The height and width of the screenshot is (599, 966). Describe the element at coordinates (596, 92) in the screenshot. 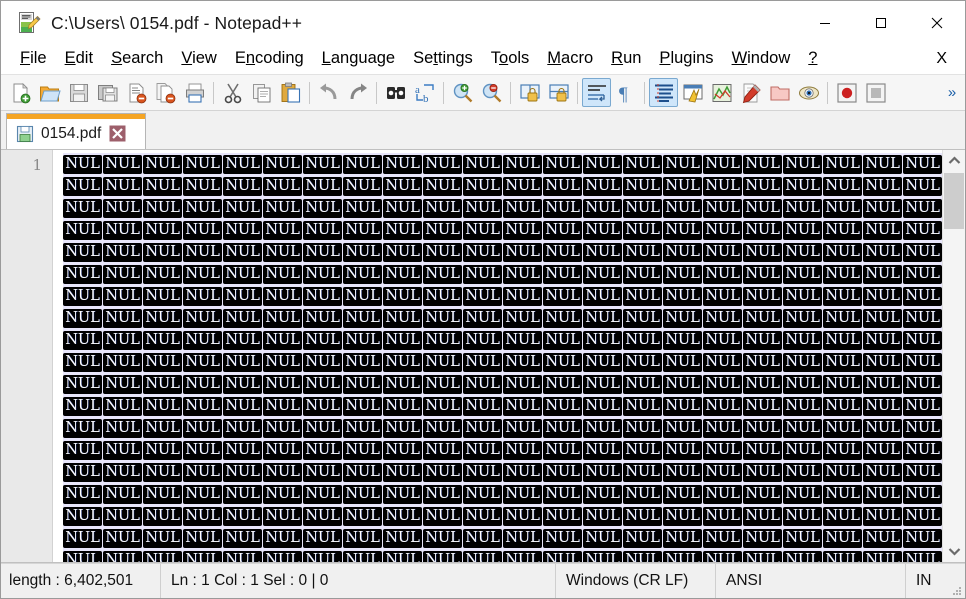

I see `word-wrap-icon` at that location.